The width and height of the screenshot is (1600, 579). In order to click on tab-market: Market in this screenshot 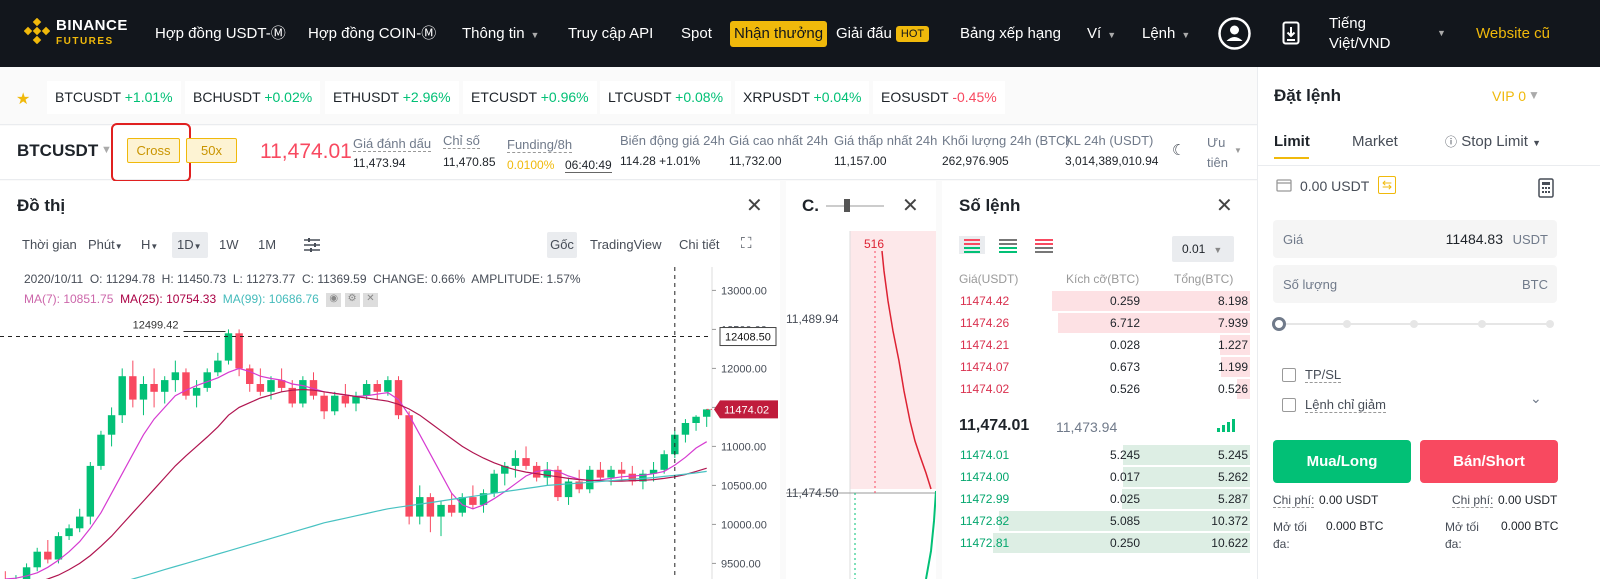, I will do `click(1375, 141)`.